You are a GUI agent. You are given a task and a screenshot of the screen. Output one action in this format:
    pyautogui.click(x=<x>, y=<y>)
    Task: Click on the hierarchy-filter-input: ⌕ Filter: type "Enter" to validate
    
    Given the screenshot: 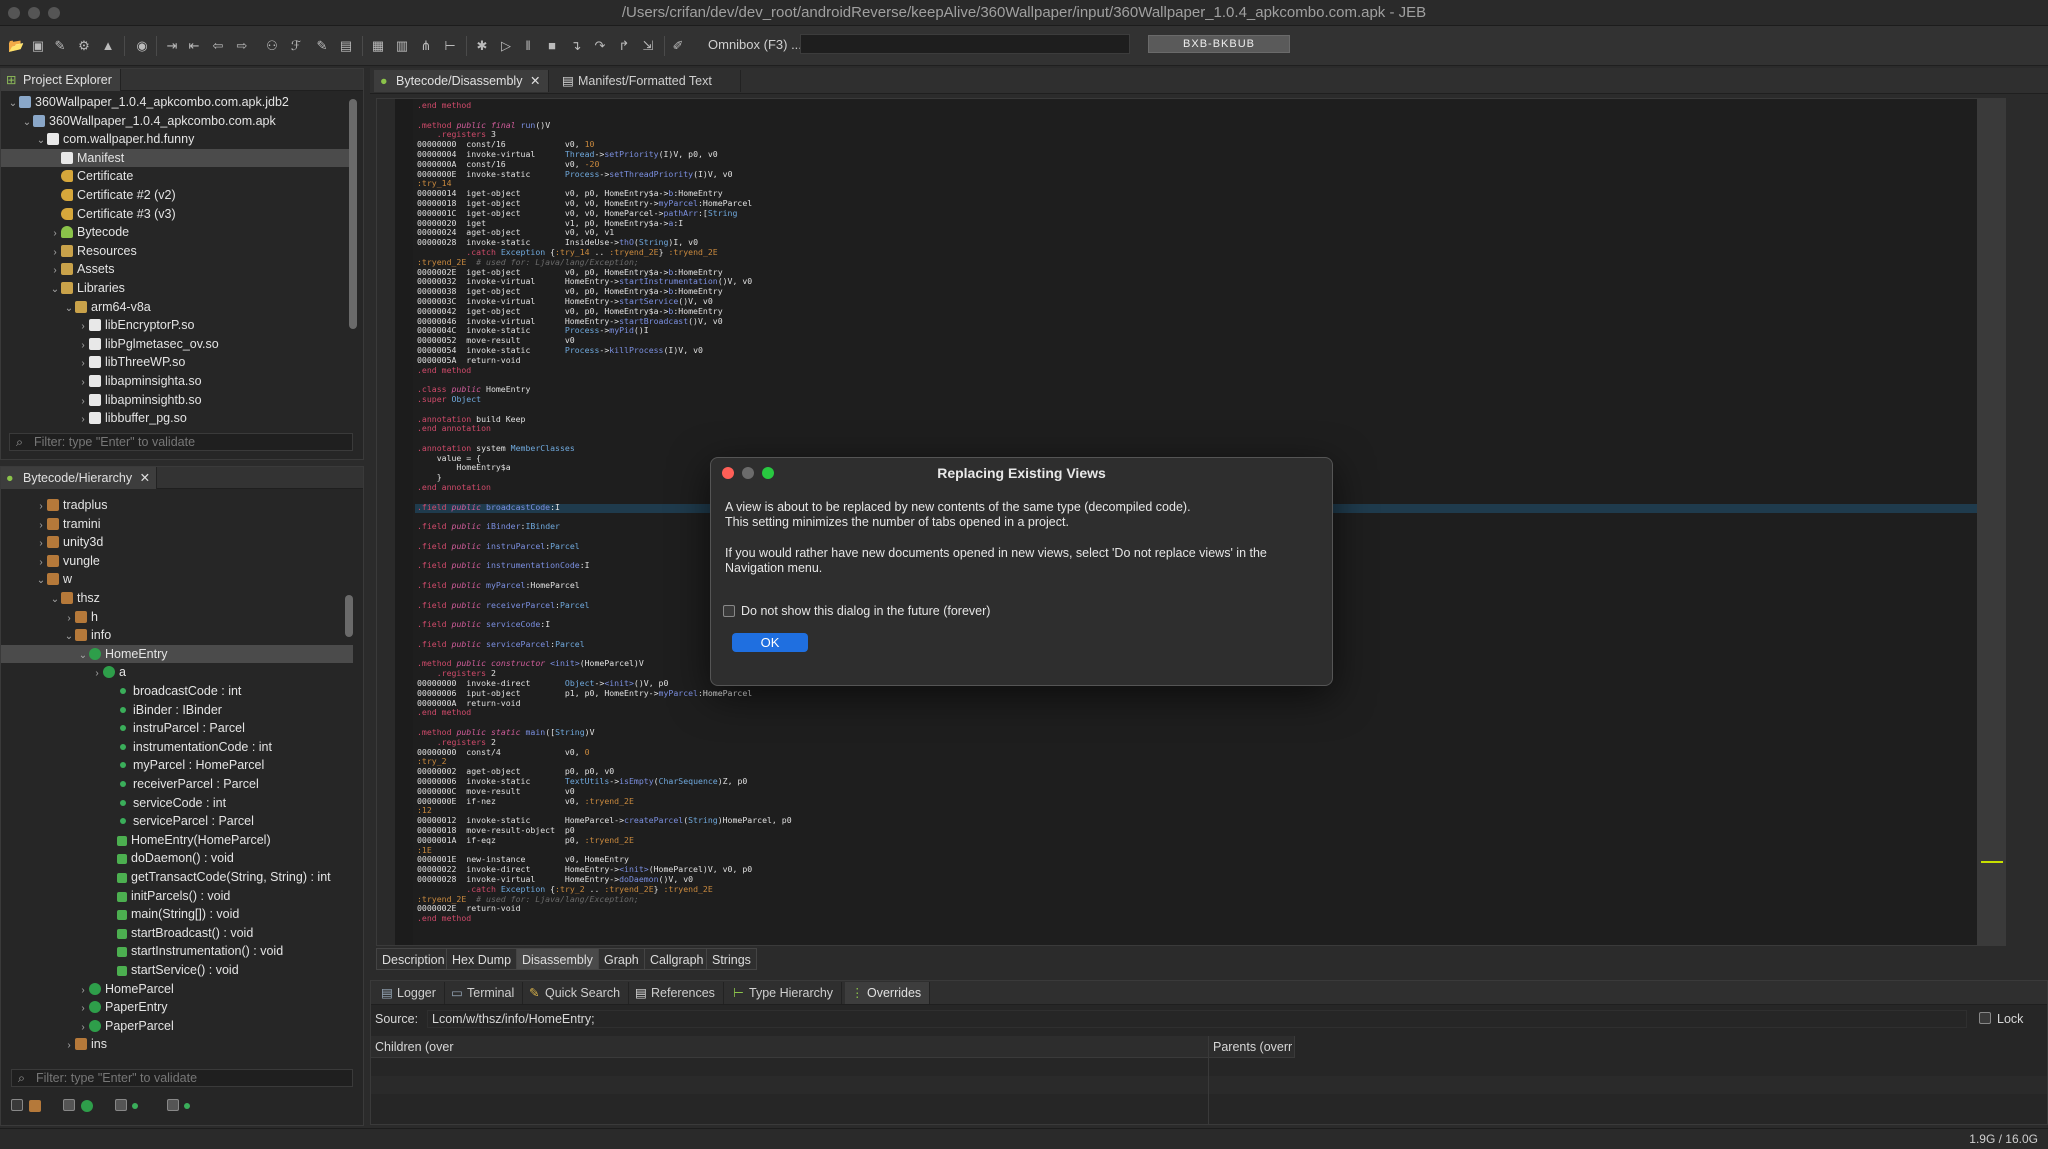 What is the action you would take?
    pyautogui.click(x=182, y=1078)
    